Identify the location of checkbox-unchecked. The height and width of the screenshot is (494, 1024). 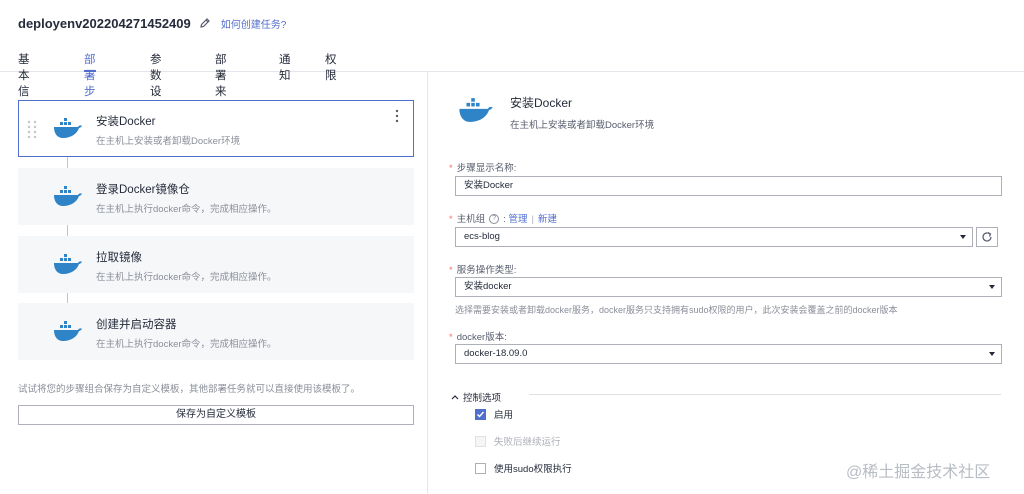
(480, 468).